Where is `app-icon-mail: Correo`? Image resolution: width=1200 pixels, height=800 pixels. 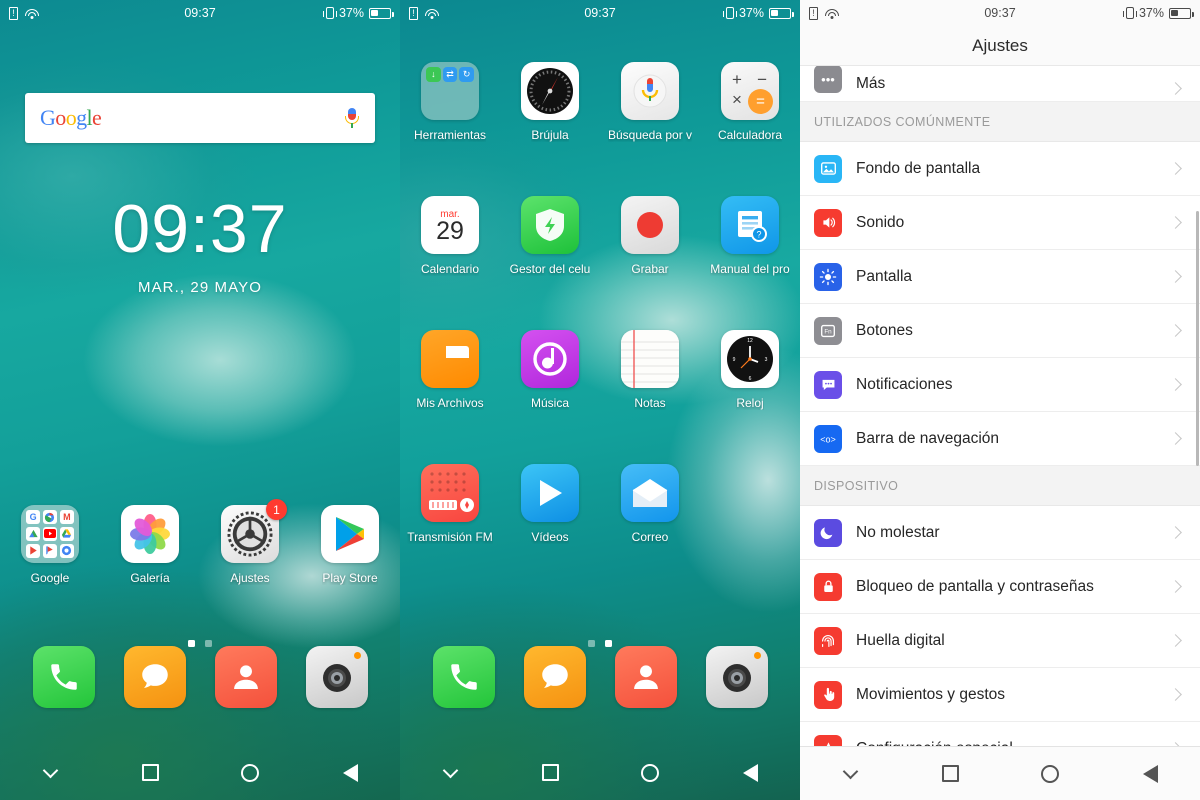
app-icon-mail: Correo is located at coordinates (650, 504).